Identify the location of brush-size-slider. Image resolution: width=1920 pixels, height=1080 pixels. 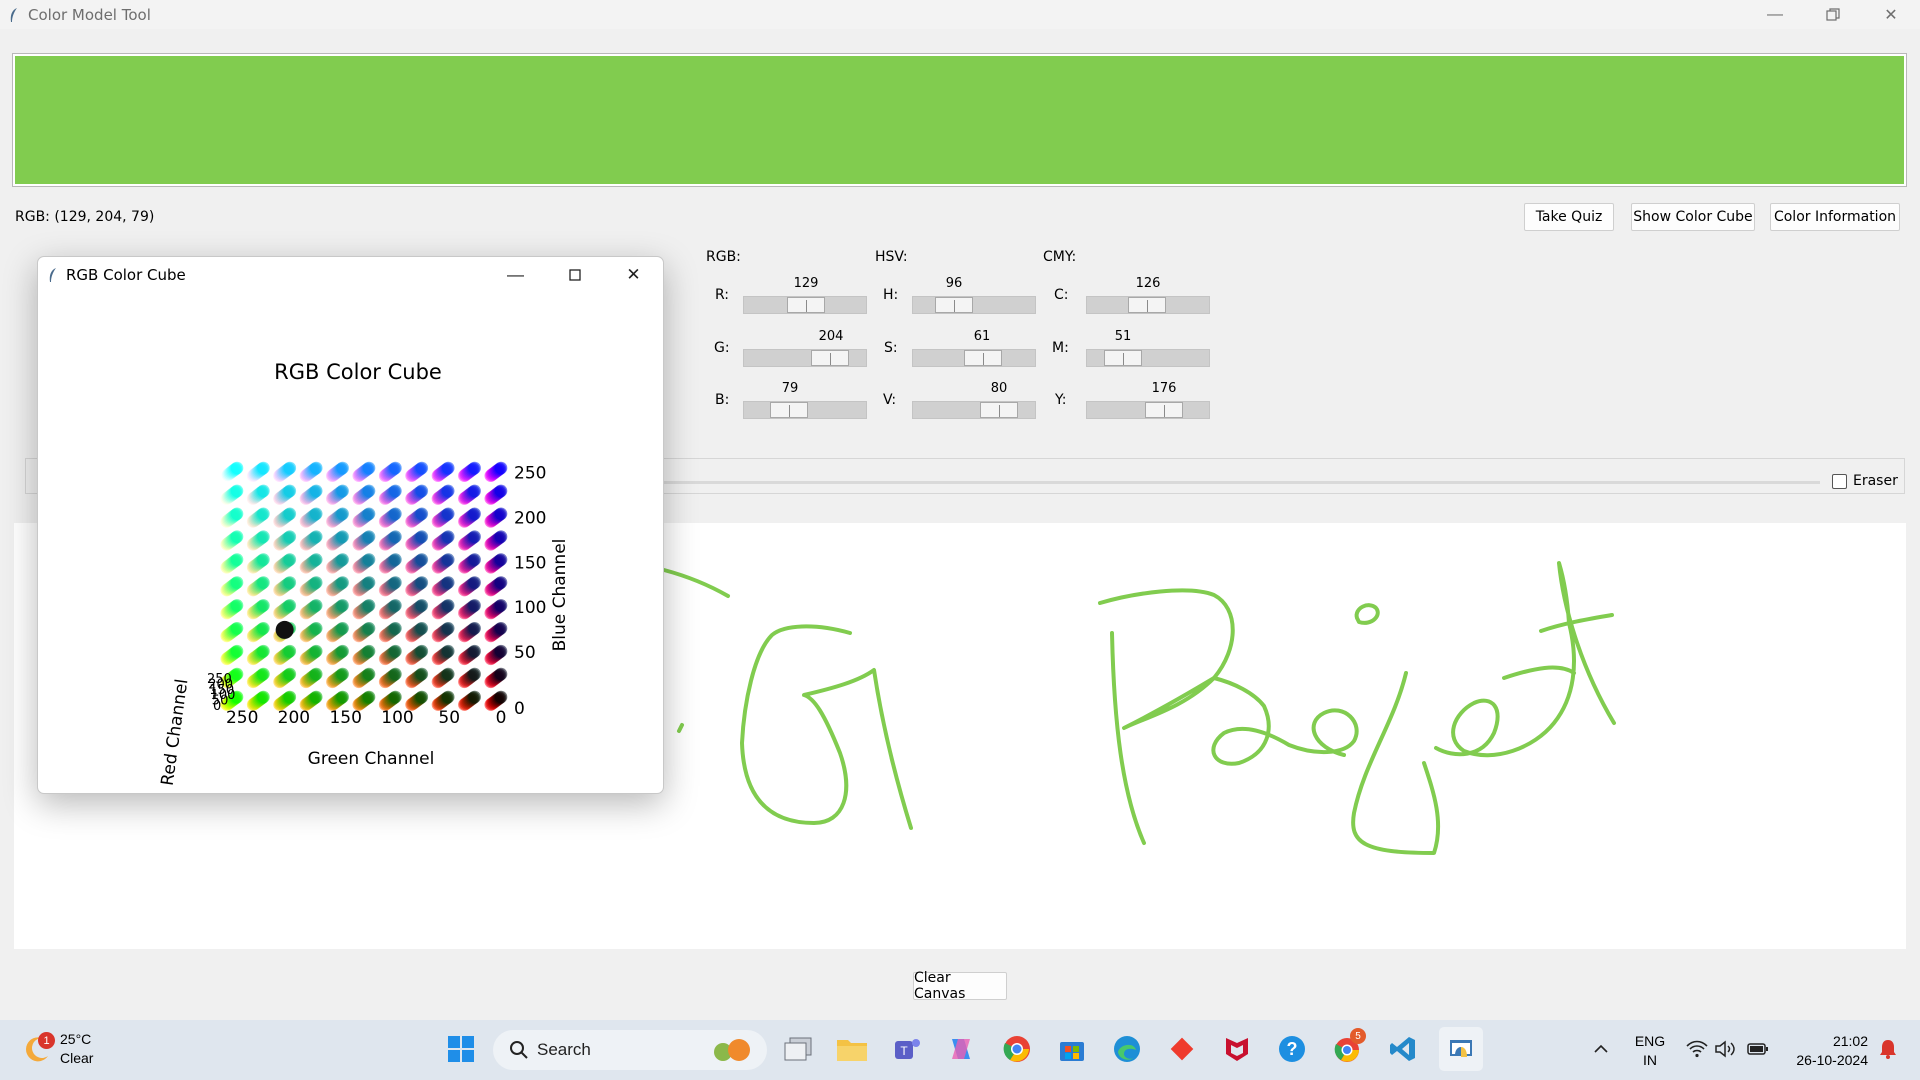
(1240, 482).